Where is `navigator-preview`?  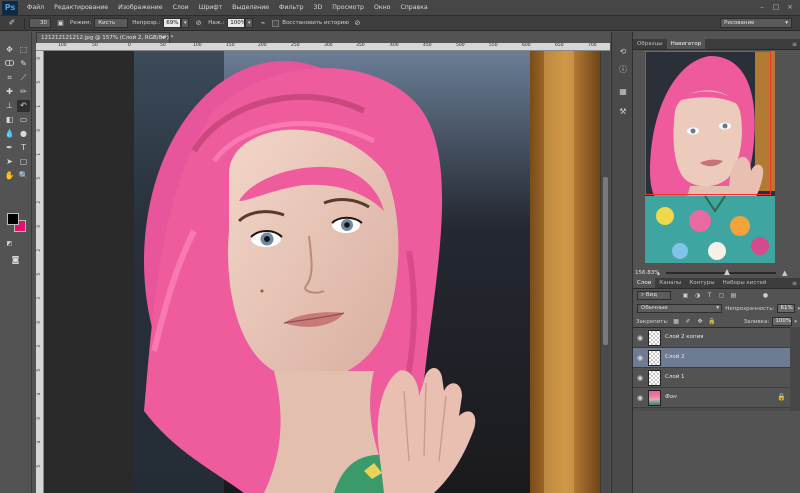
navigator-preview is located at coordinates (710, 157).